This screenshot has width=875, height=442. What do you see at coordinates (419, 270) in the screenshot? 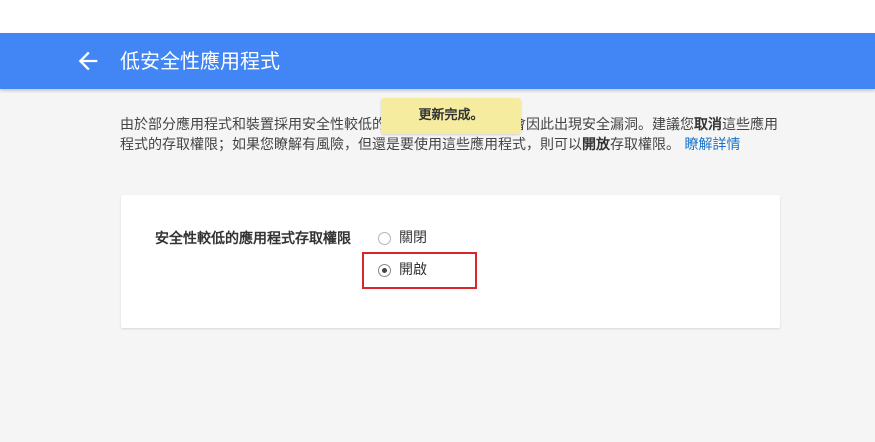
I see `highlight-annotation-box` at bounding box center [419, 270].